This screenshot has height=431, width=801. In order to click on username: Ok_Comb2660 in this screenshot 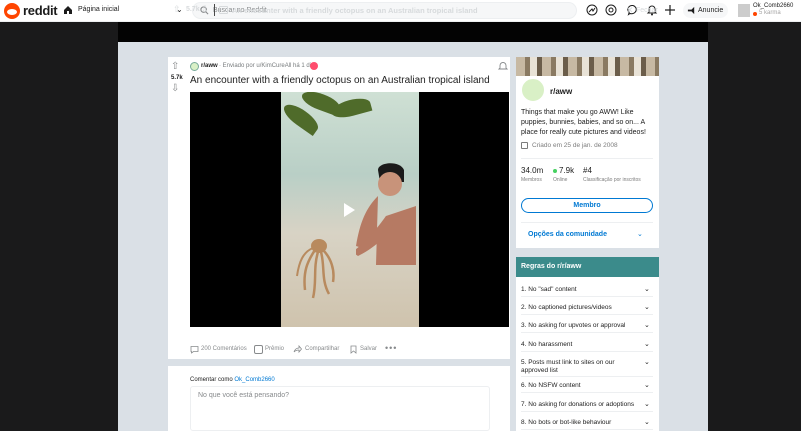, I will do `click(773, 6)`.